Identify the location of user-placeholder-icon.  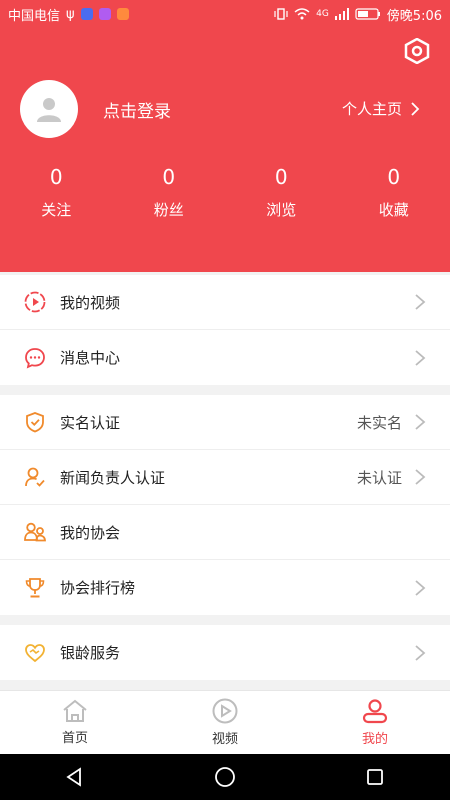
(49, 110).